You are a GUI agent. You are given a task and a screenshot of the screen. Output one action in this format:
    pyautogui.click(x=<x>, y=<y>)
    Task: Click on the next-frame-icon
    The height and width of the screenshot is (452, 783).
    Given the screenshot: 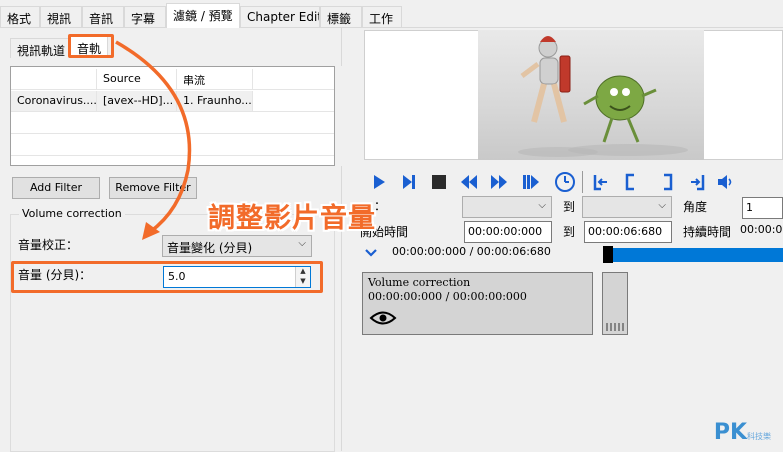 What is the action you would take?
    pyautogui.click(x=409, y=182)
    